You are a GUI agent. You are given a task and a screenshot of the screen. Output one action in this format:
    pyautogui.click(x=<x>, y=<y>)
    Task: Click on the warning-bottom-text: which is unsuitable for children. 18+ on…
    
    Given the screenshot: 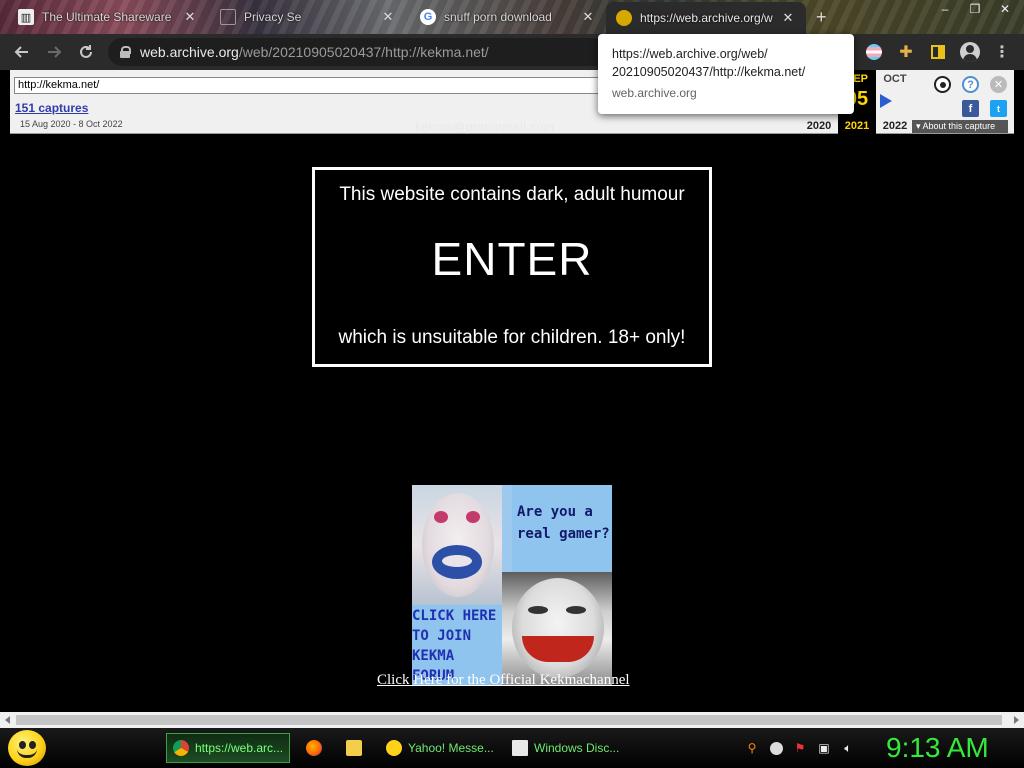 What is the action you would take?
    pyautogui.click(x=512, y=337)
    